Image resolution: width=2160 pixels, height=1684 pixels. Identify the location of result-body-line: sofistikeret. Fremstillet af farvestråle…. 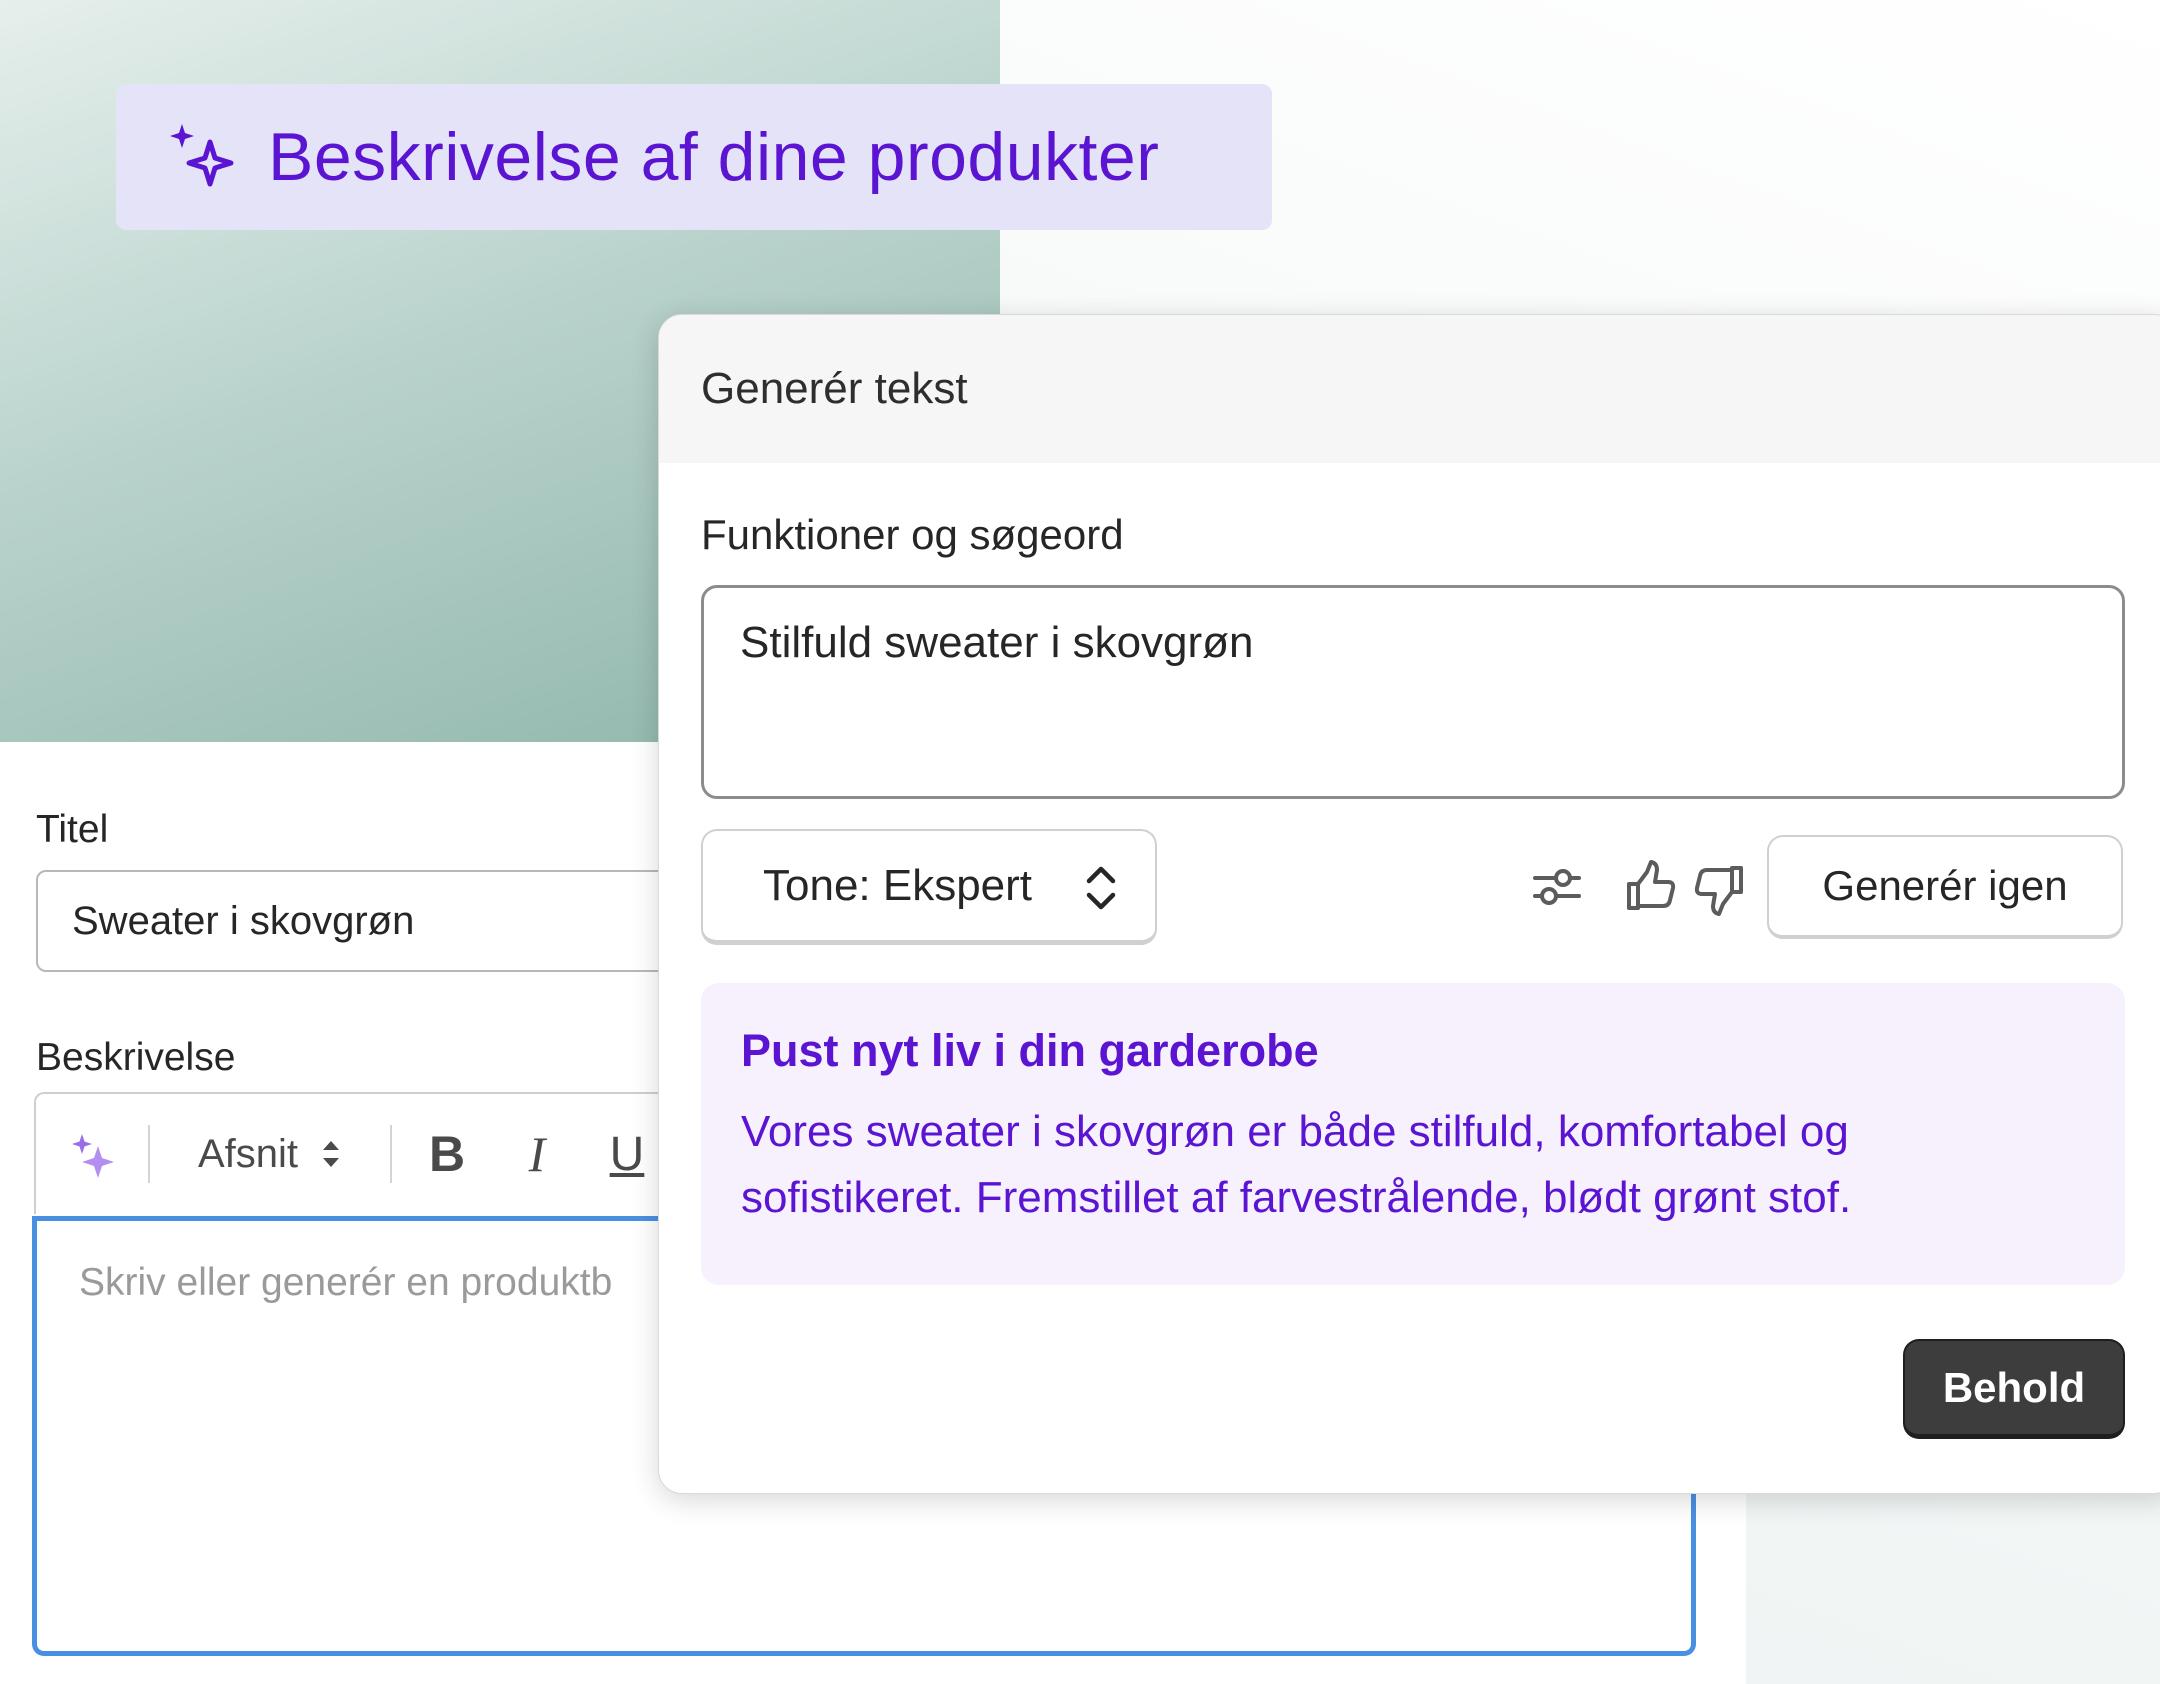
(1296, 1197).